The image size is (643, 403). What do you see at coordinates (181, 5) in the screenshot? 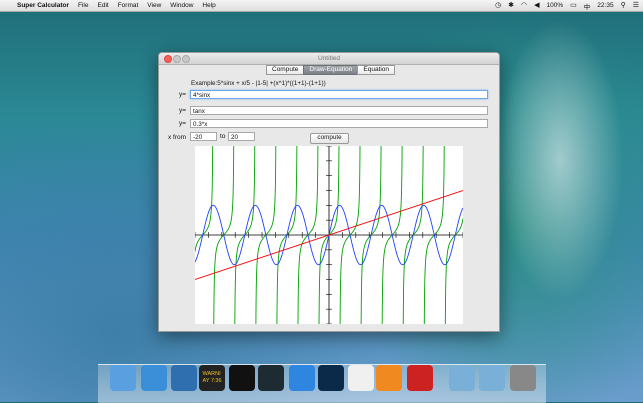
I see `menu-window: Window` at bounding box center [181, 5].